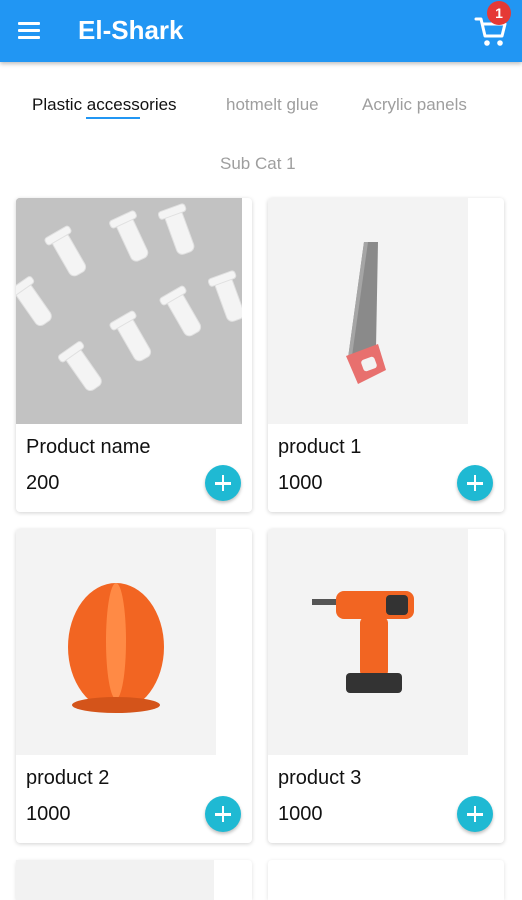 The height and width of the screenshot is (900, 522). I want to click on tab-plastic-accessories: Plastic accessories, so click(104, 105).